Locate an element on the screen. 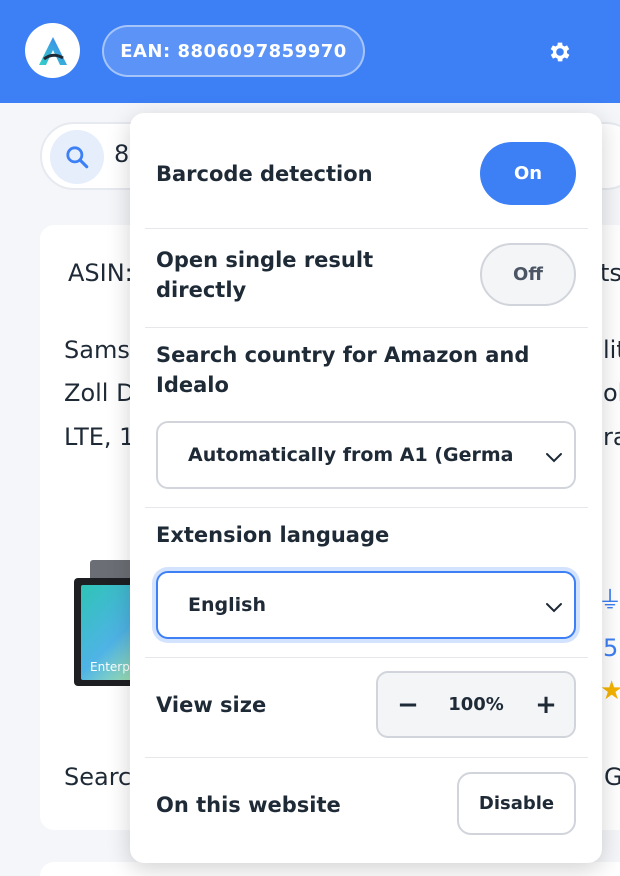 This screenshot has width=620, height=876. product-title-line: Zoll D is located at coordinates (99, 393).